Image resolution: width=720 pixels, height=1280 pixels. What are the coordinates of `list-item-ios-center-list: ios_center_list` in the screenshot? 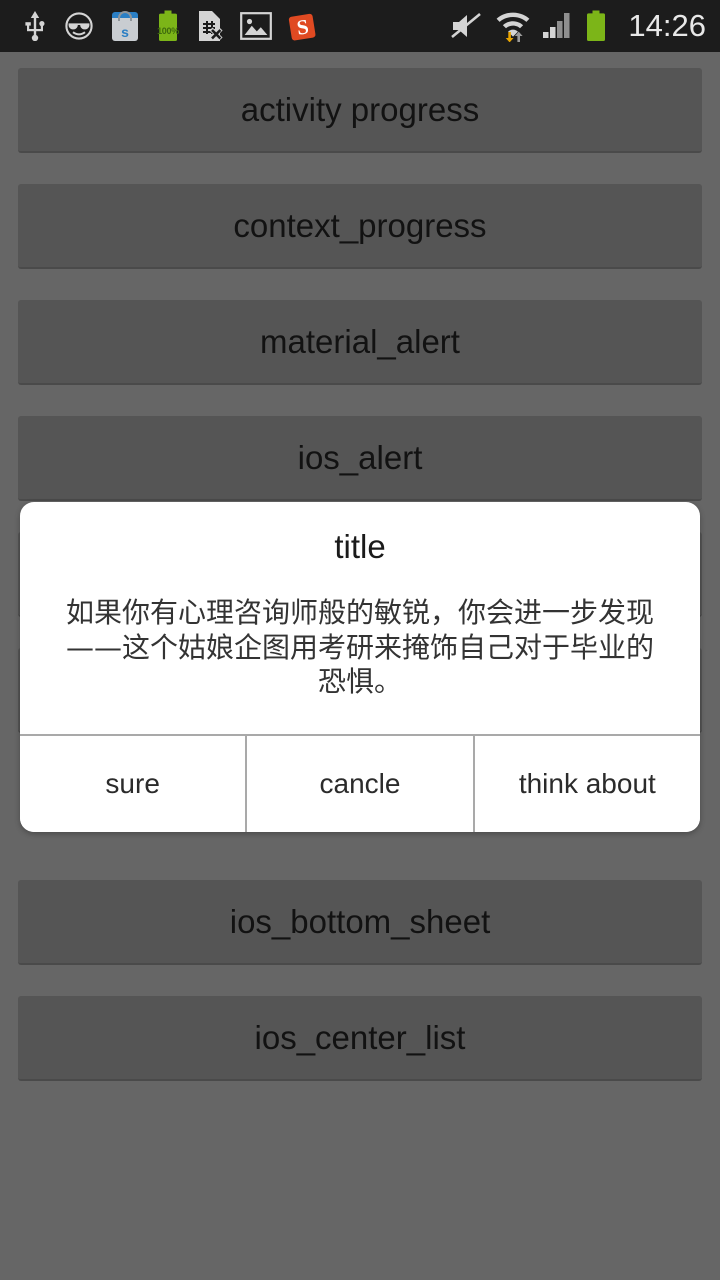 It's located at (360, 1038).